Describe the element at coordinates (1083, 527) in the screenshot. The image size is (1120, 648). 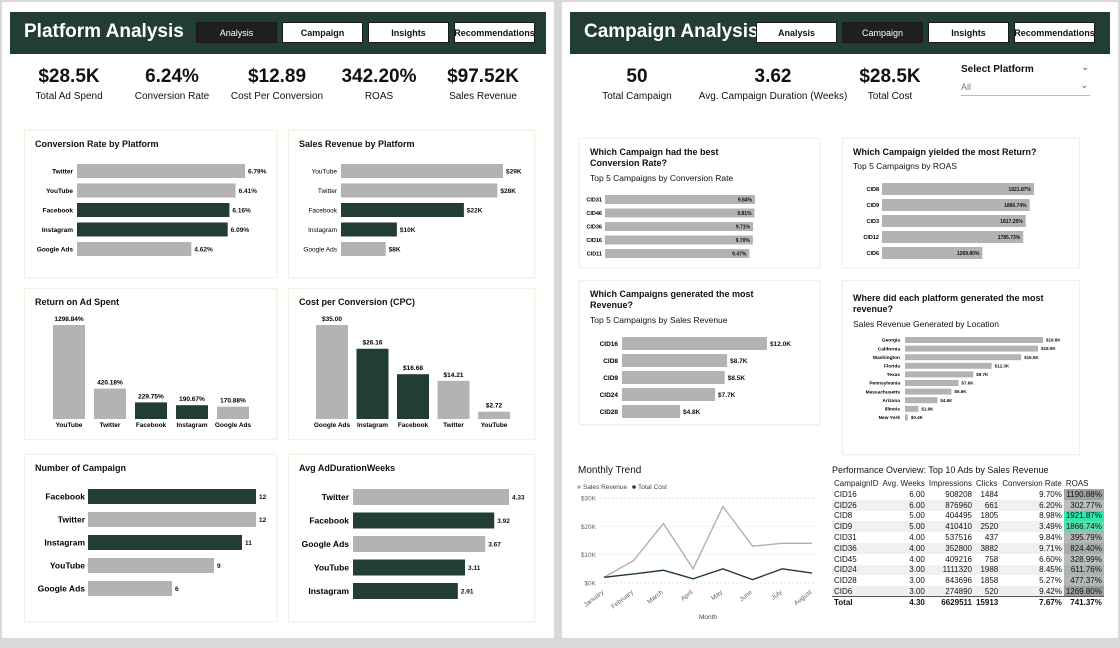
I see `table-cell: 1866.74%` at that location.